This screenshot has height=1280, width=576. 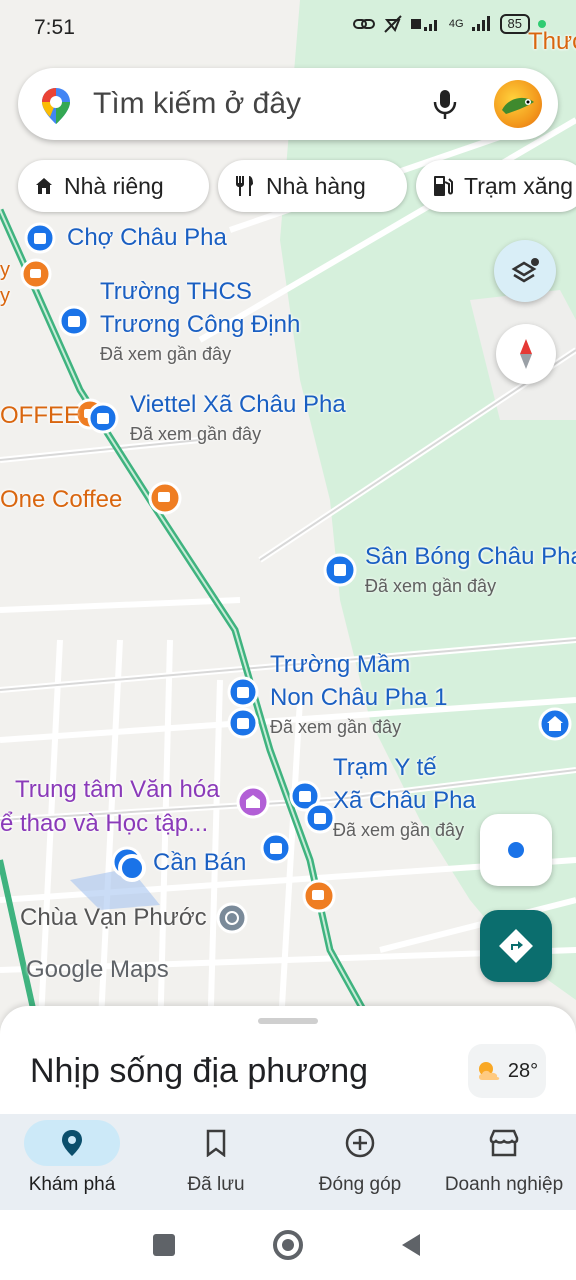 What do you see at coordinates (360, 1184) in the screenshot?
I see `tab-label: Đóng góp` at bounding box center [360, 1184].